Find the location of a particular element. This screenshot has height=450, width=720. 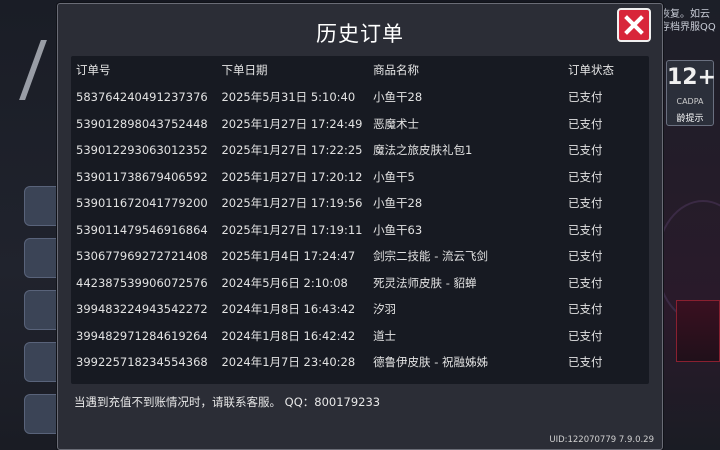

item-name-cell: 小鱼干63 is located at coordinates (398, 229).